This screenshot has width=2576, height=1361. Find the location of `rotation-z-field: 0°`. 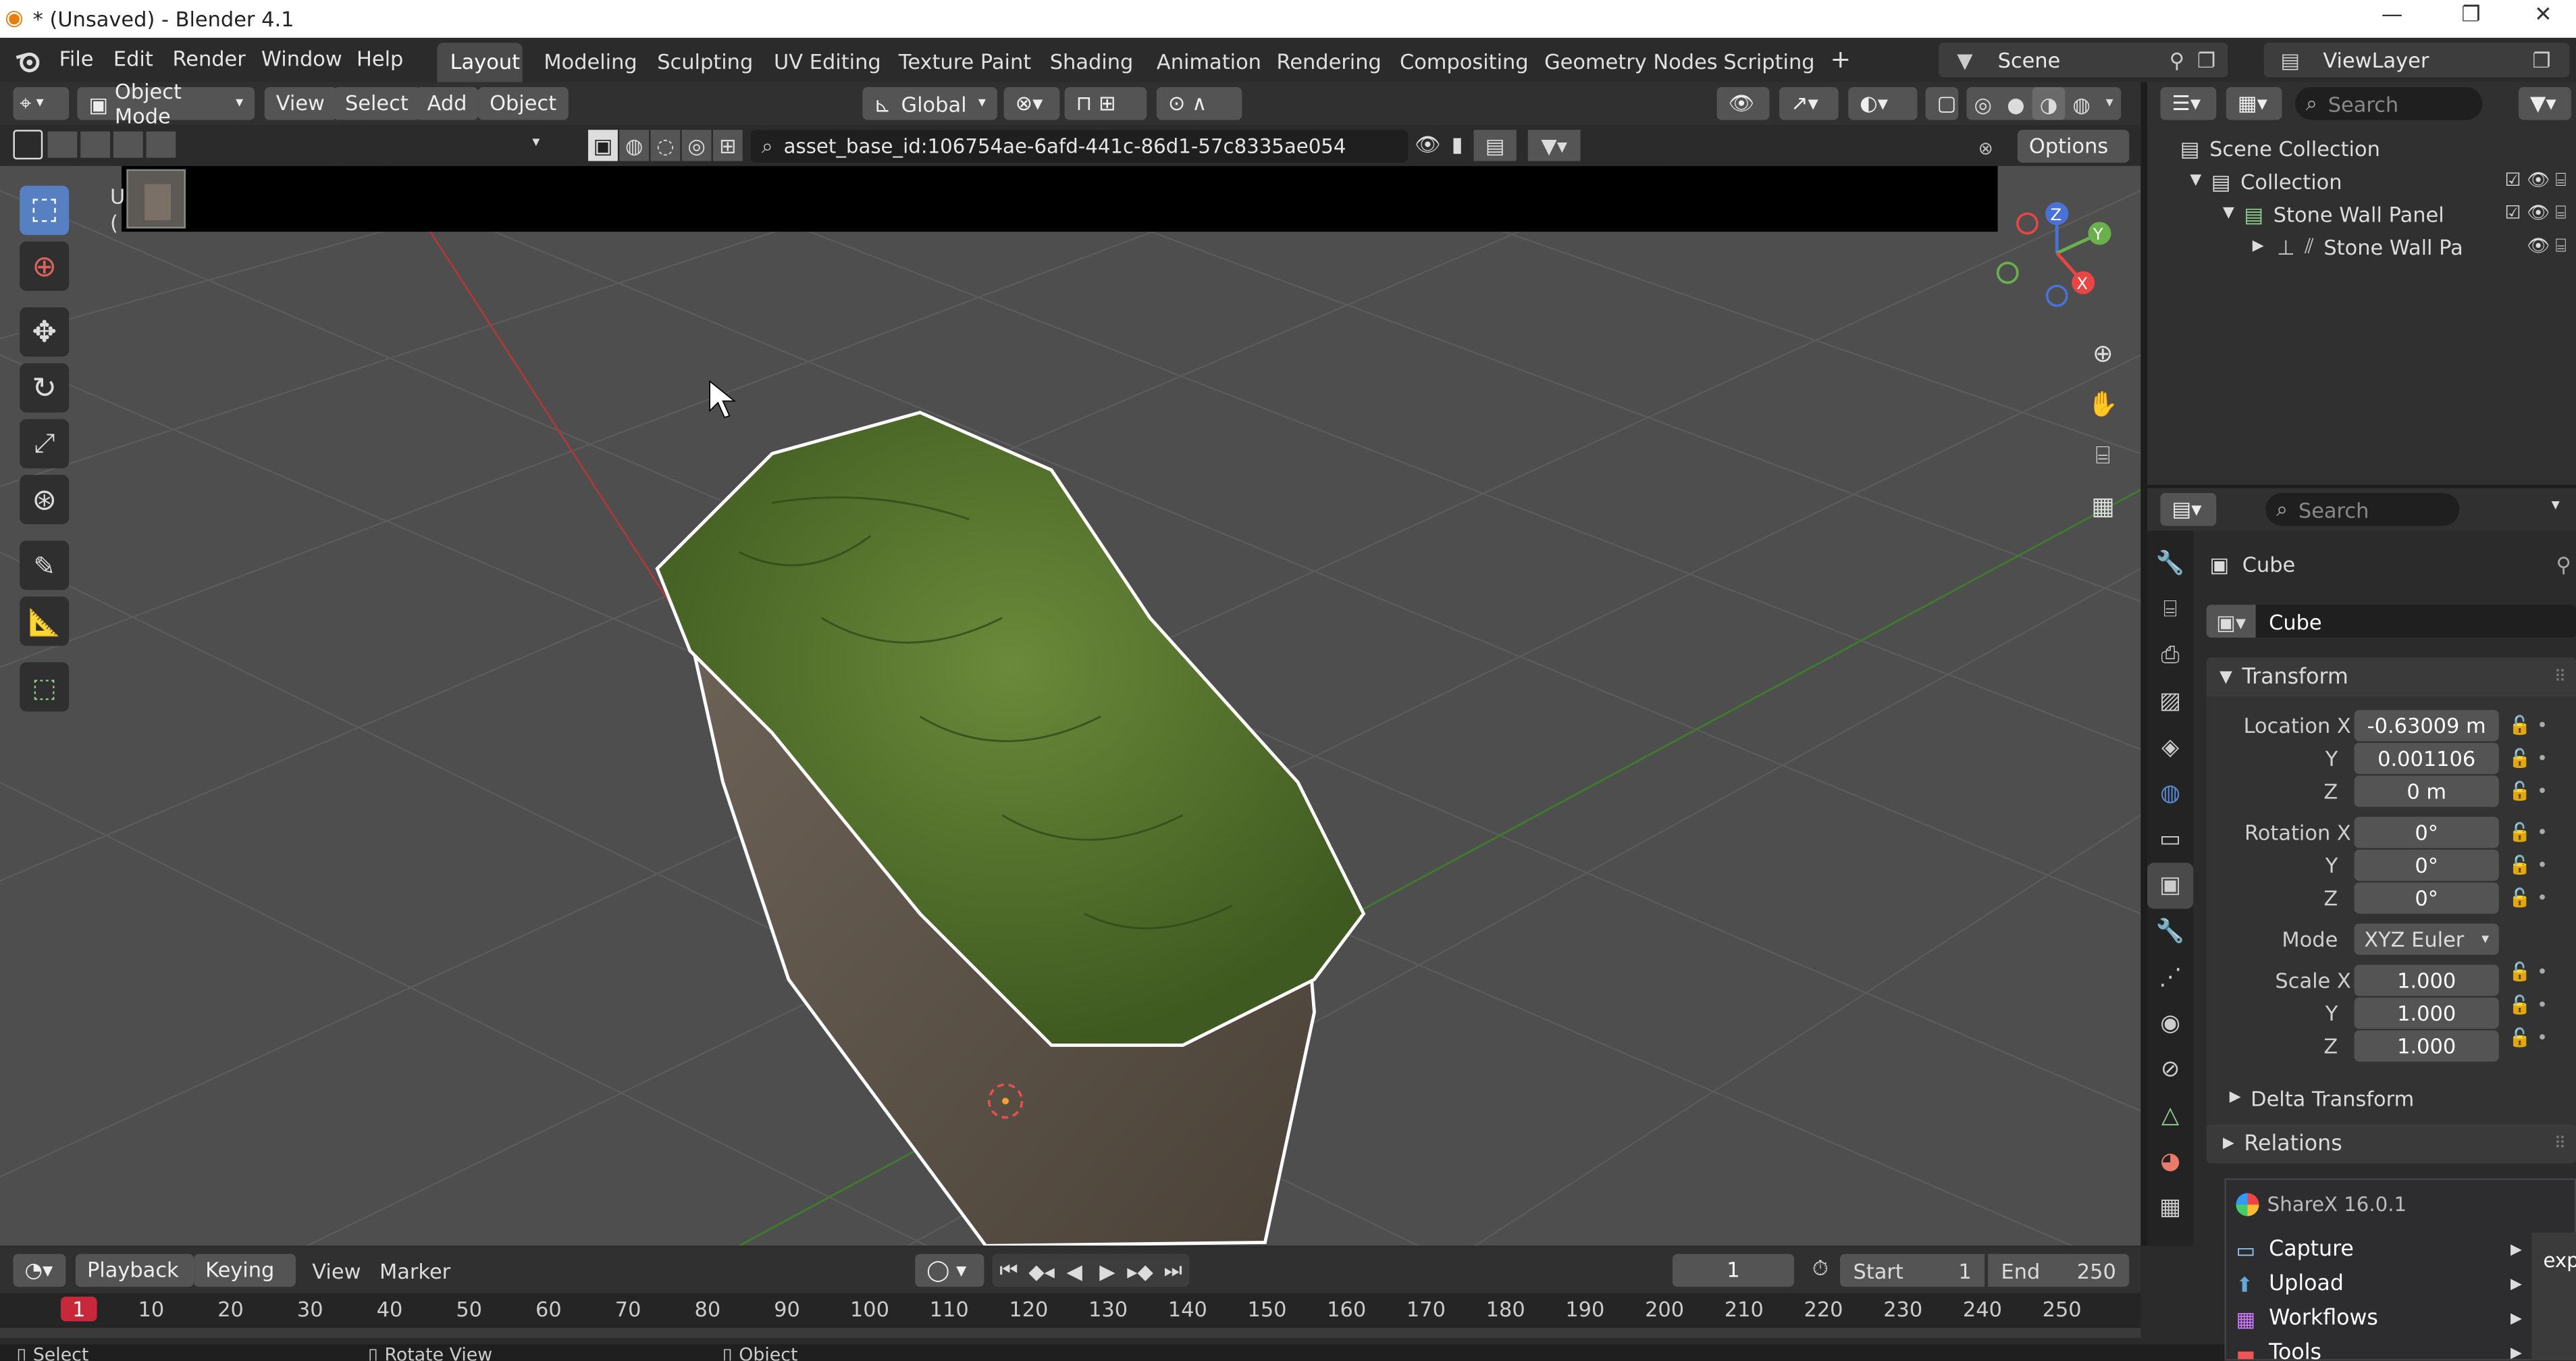

rotation-z-field: 0° is located at coordinates (2426, 898).